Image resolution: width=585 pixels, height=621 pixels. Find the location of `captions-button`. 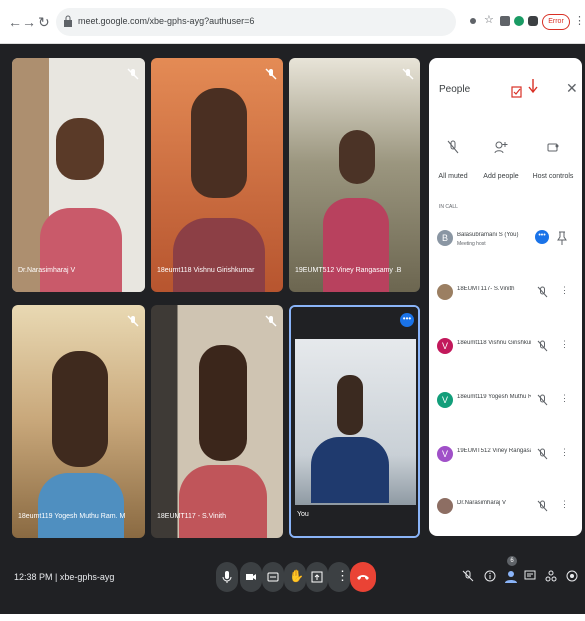

captions-button is located at coordinates (273, 577).